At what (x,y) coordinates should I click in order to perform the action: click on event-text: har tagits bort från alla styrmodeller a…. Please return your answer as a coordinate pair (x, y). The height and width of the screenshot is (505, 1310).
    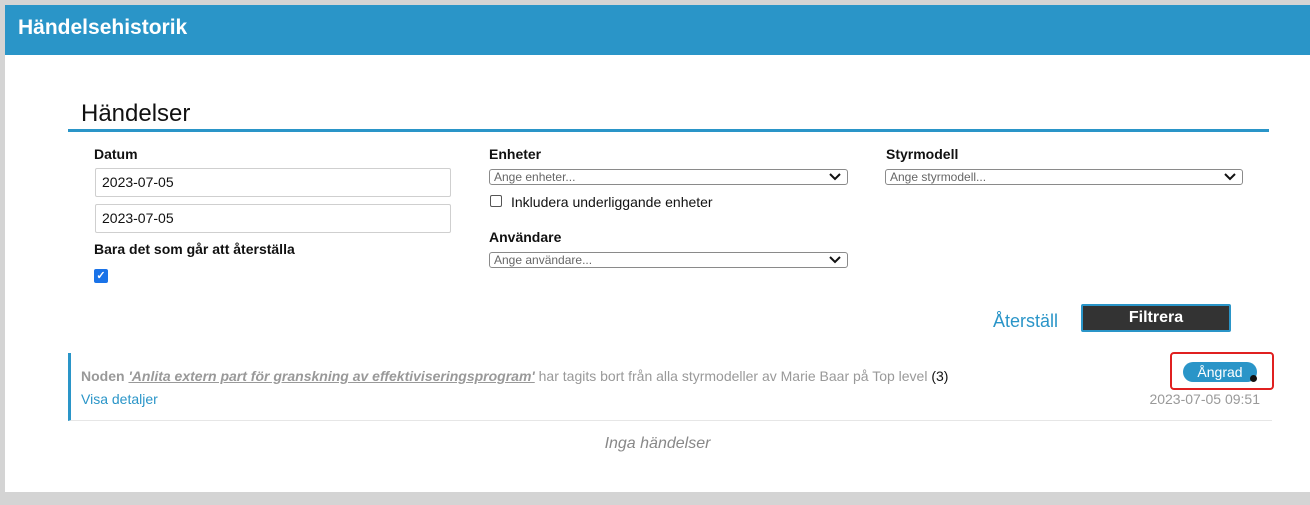
    Looking at the image, I should click on (733, 376).